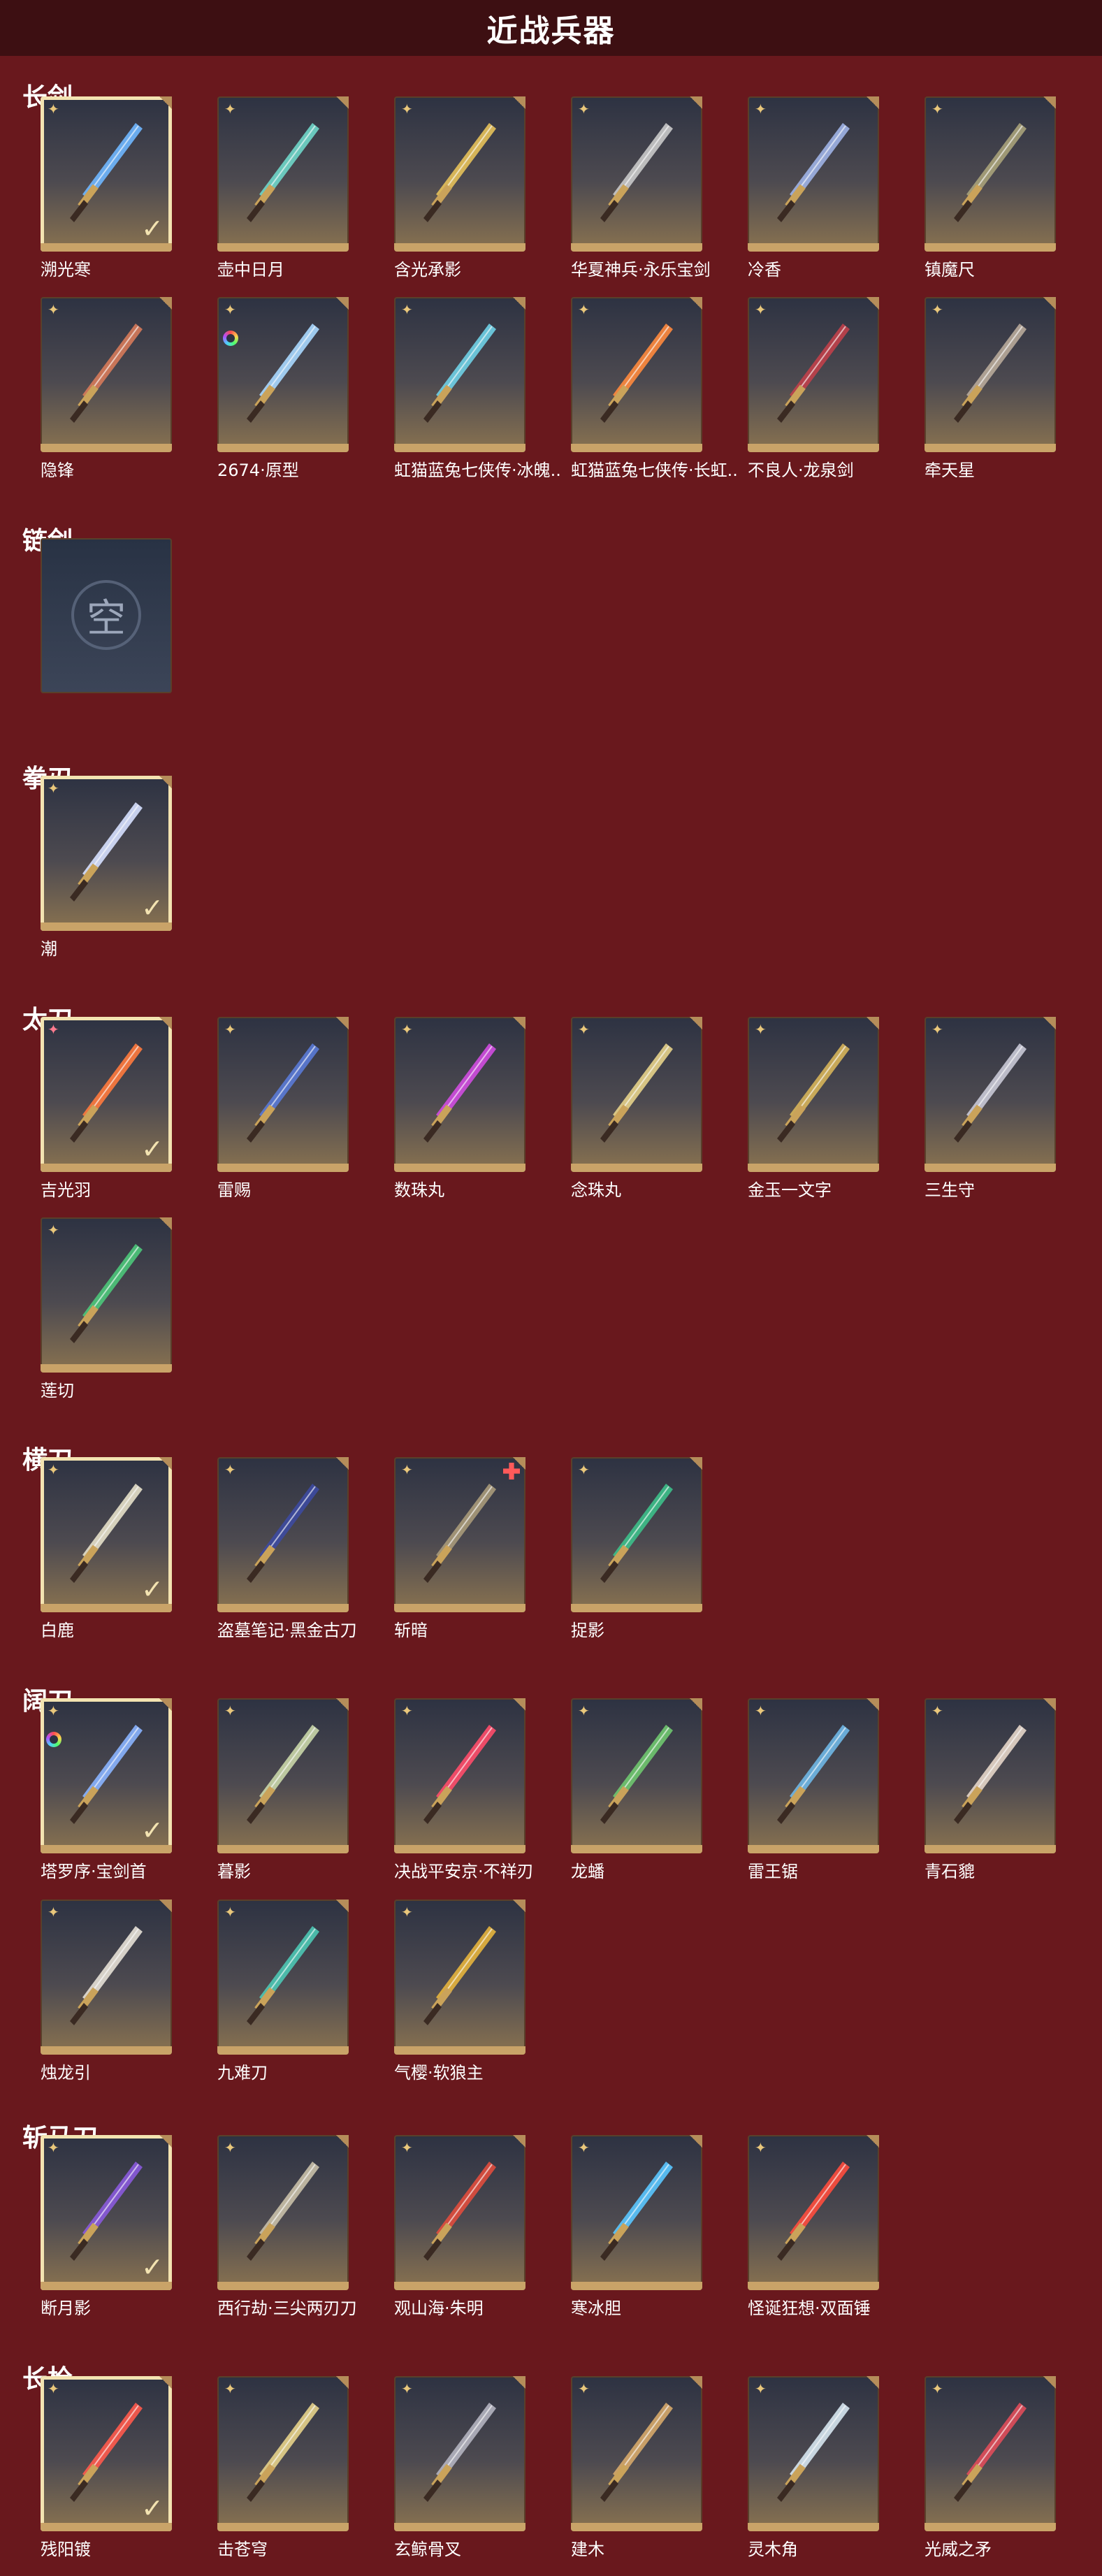  Describe the element at coordinates (243, 2073) in the screenshot. I see `weapon-name: 九难刀` at that location.